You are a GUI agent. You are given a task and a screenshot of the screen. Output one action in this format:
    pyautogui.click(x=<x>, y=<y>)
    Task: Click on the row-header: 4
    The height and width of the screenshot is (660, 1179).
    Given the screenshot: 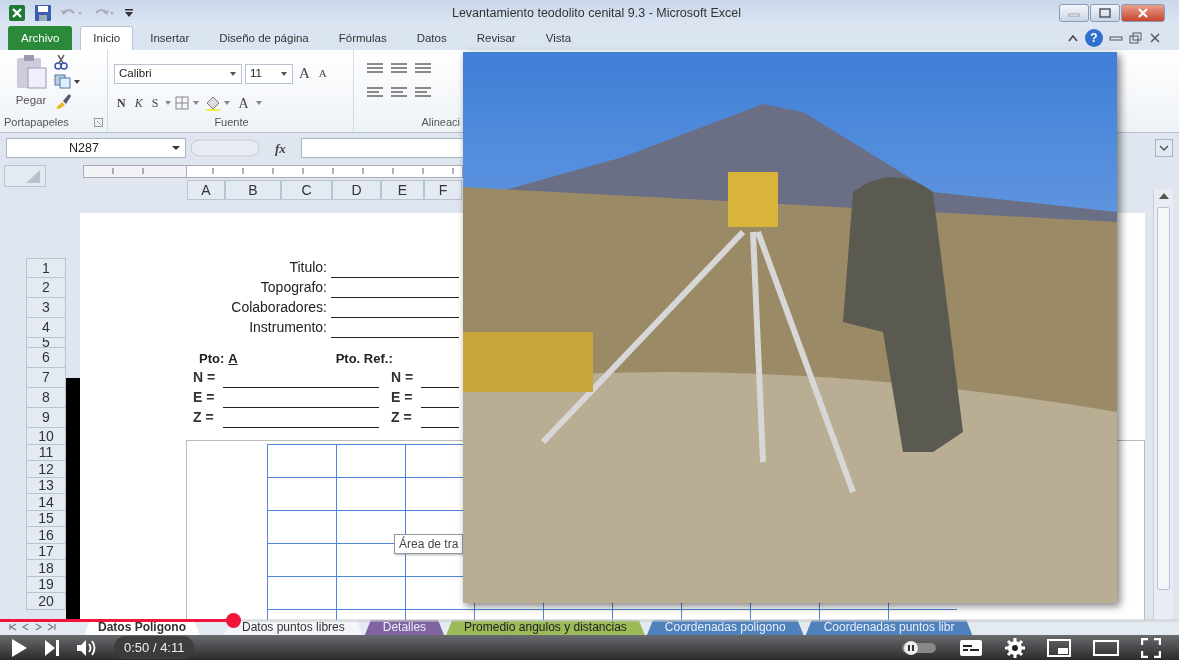 What is the action you would take?
    pyautogui.click(x=46, y=328)
    